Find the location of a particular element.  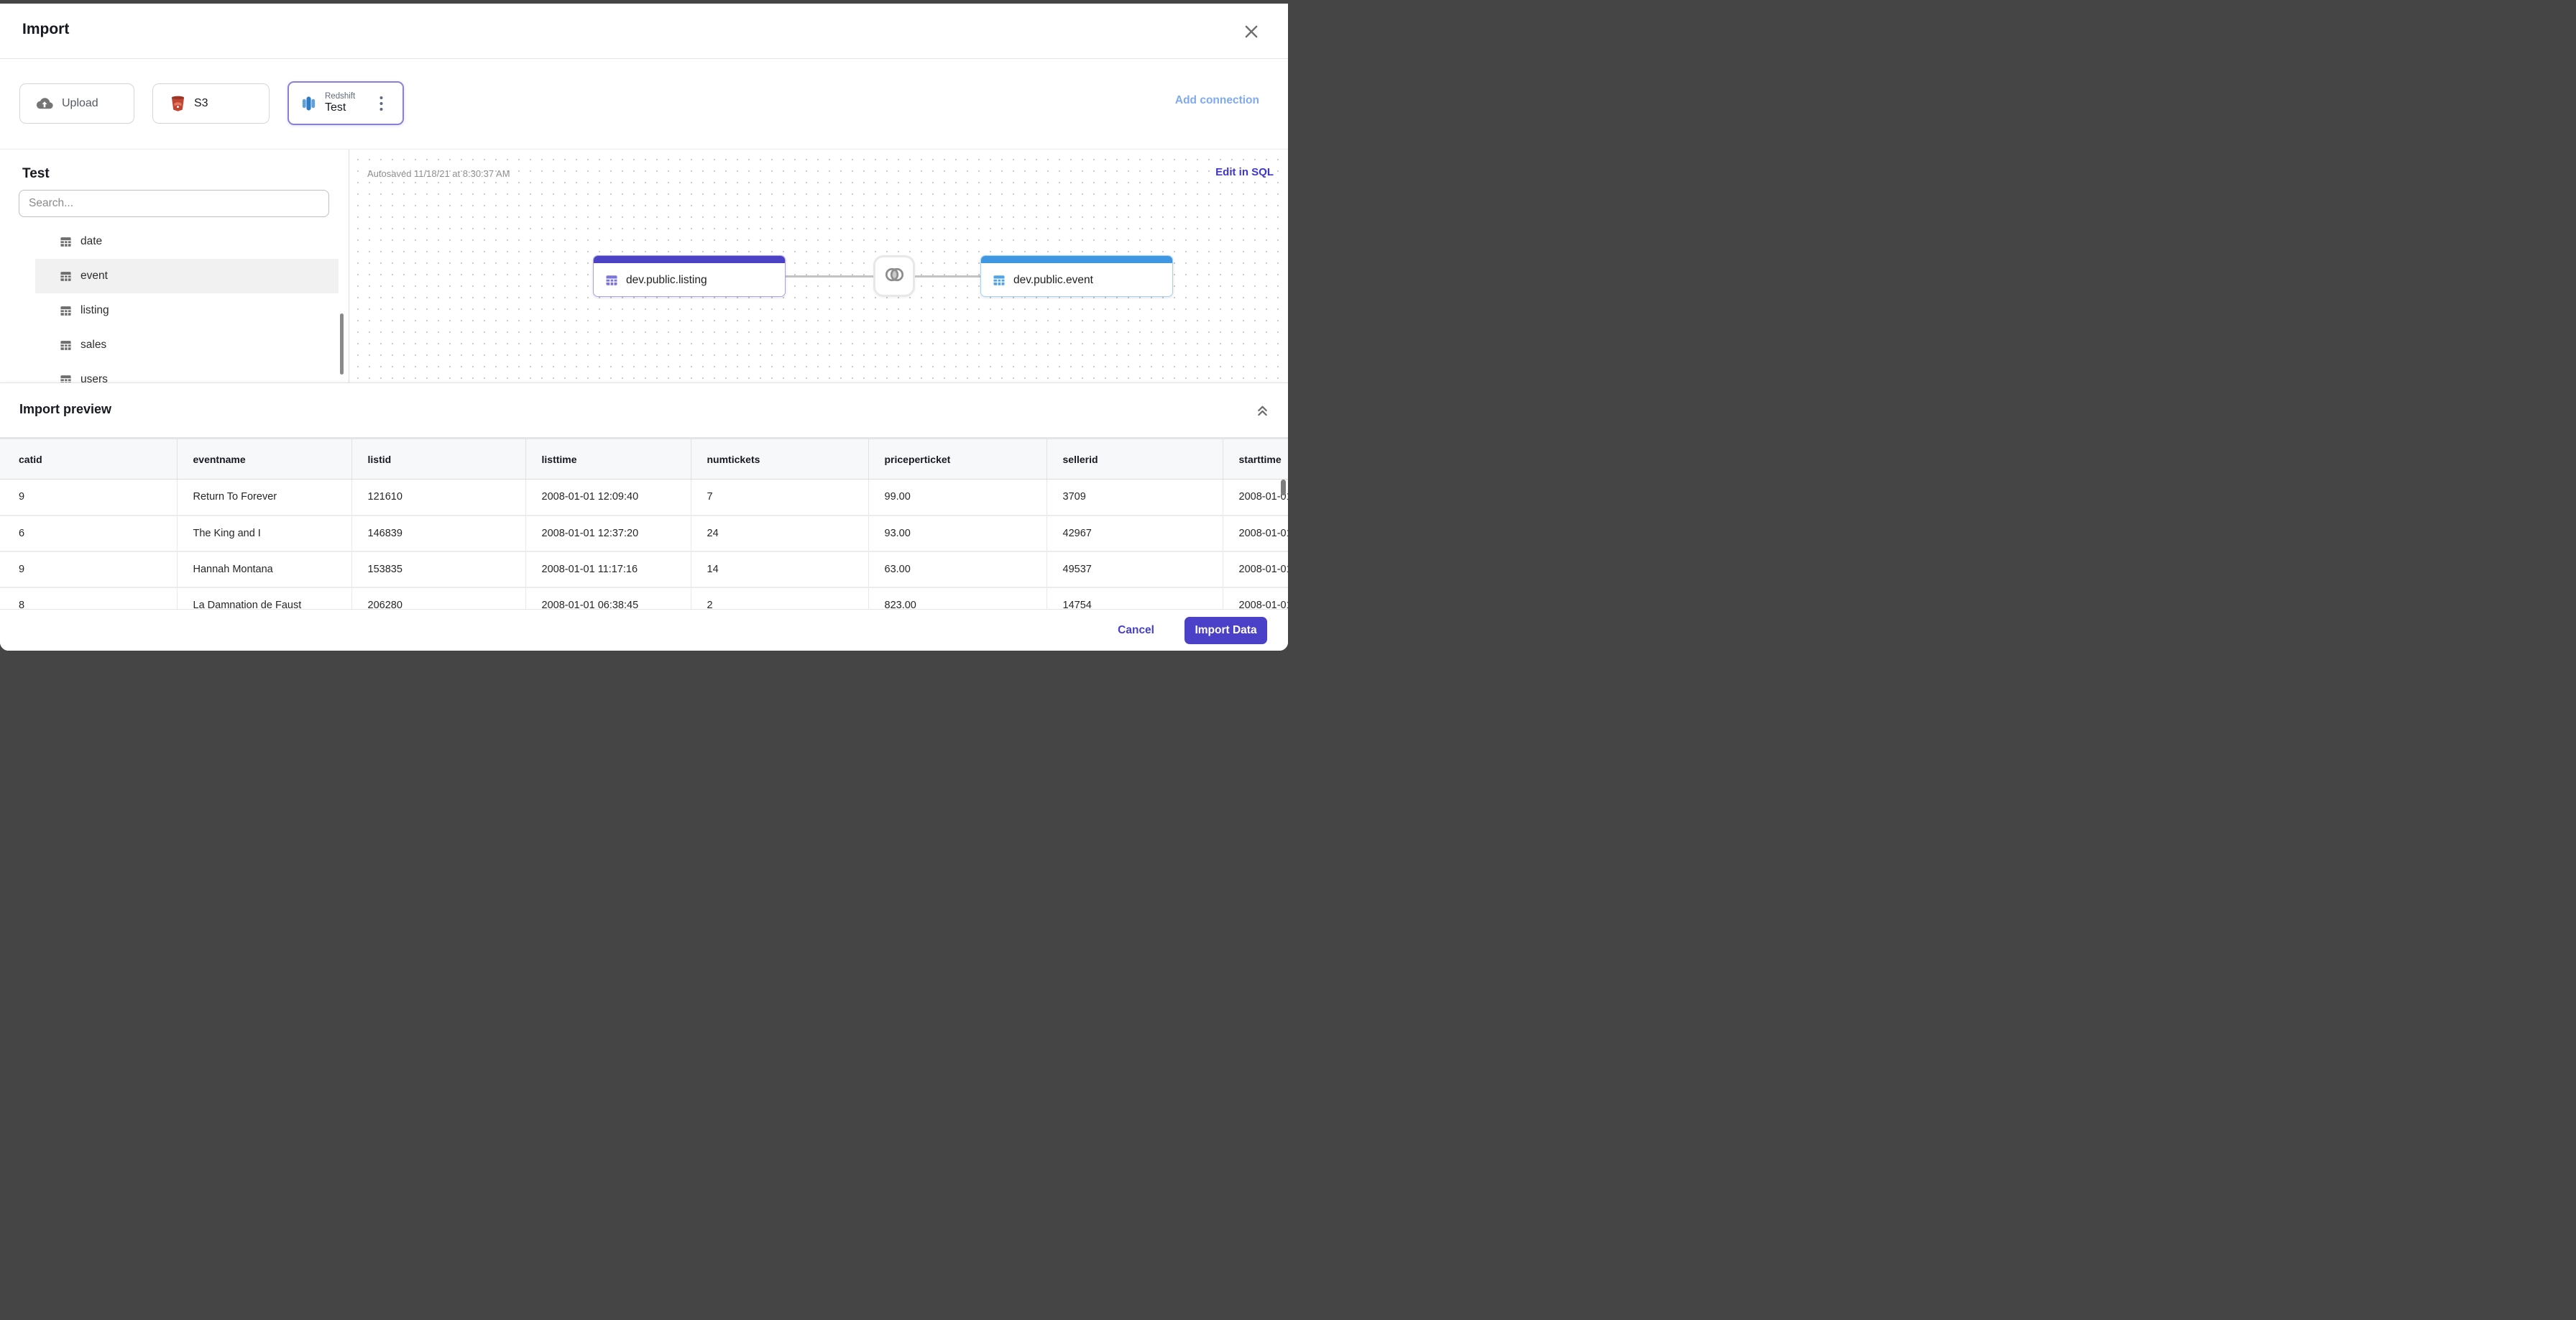

autosave-status: Autosaved 11/18/21 at 8:30:37 AM is located at coordinates (438, 173).